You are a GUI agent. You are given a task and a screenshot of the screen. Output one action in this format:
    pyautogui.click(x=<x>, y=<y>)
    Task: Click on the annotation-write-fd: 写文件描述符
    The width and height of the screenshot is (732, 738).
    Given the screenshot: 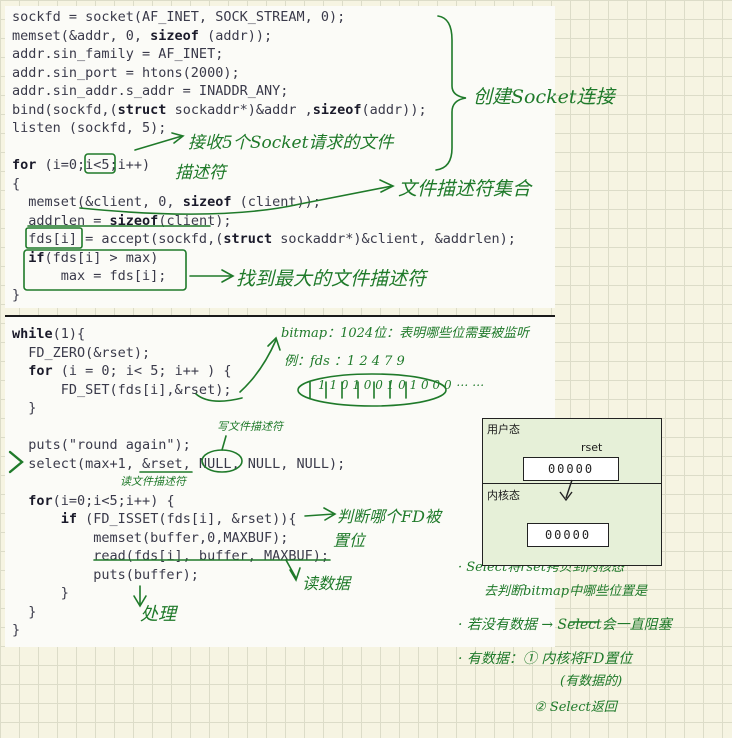 What is the action you would take?
    pyautogui.click(x=250, y=426)
    